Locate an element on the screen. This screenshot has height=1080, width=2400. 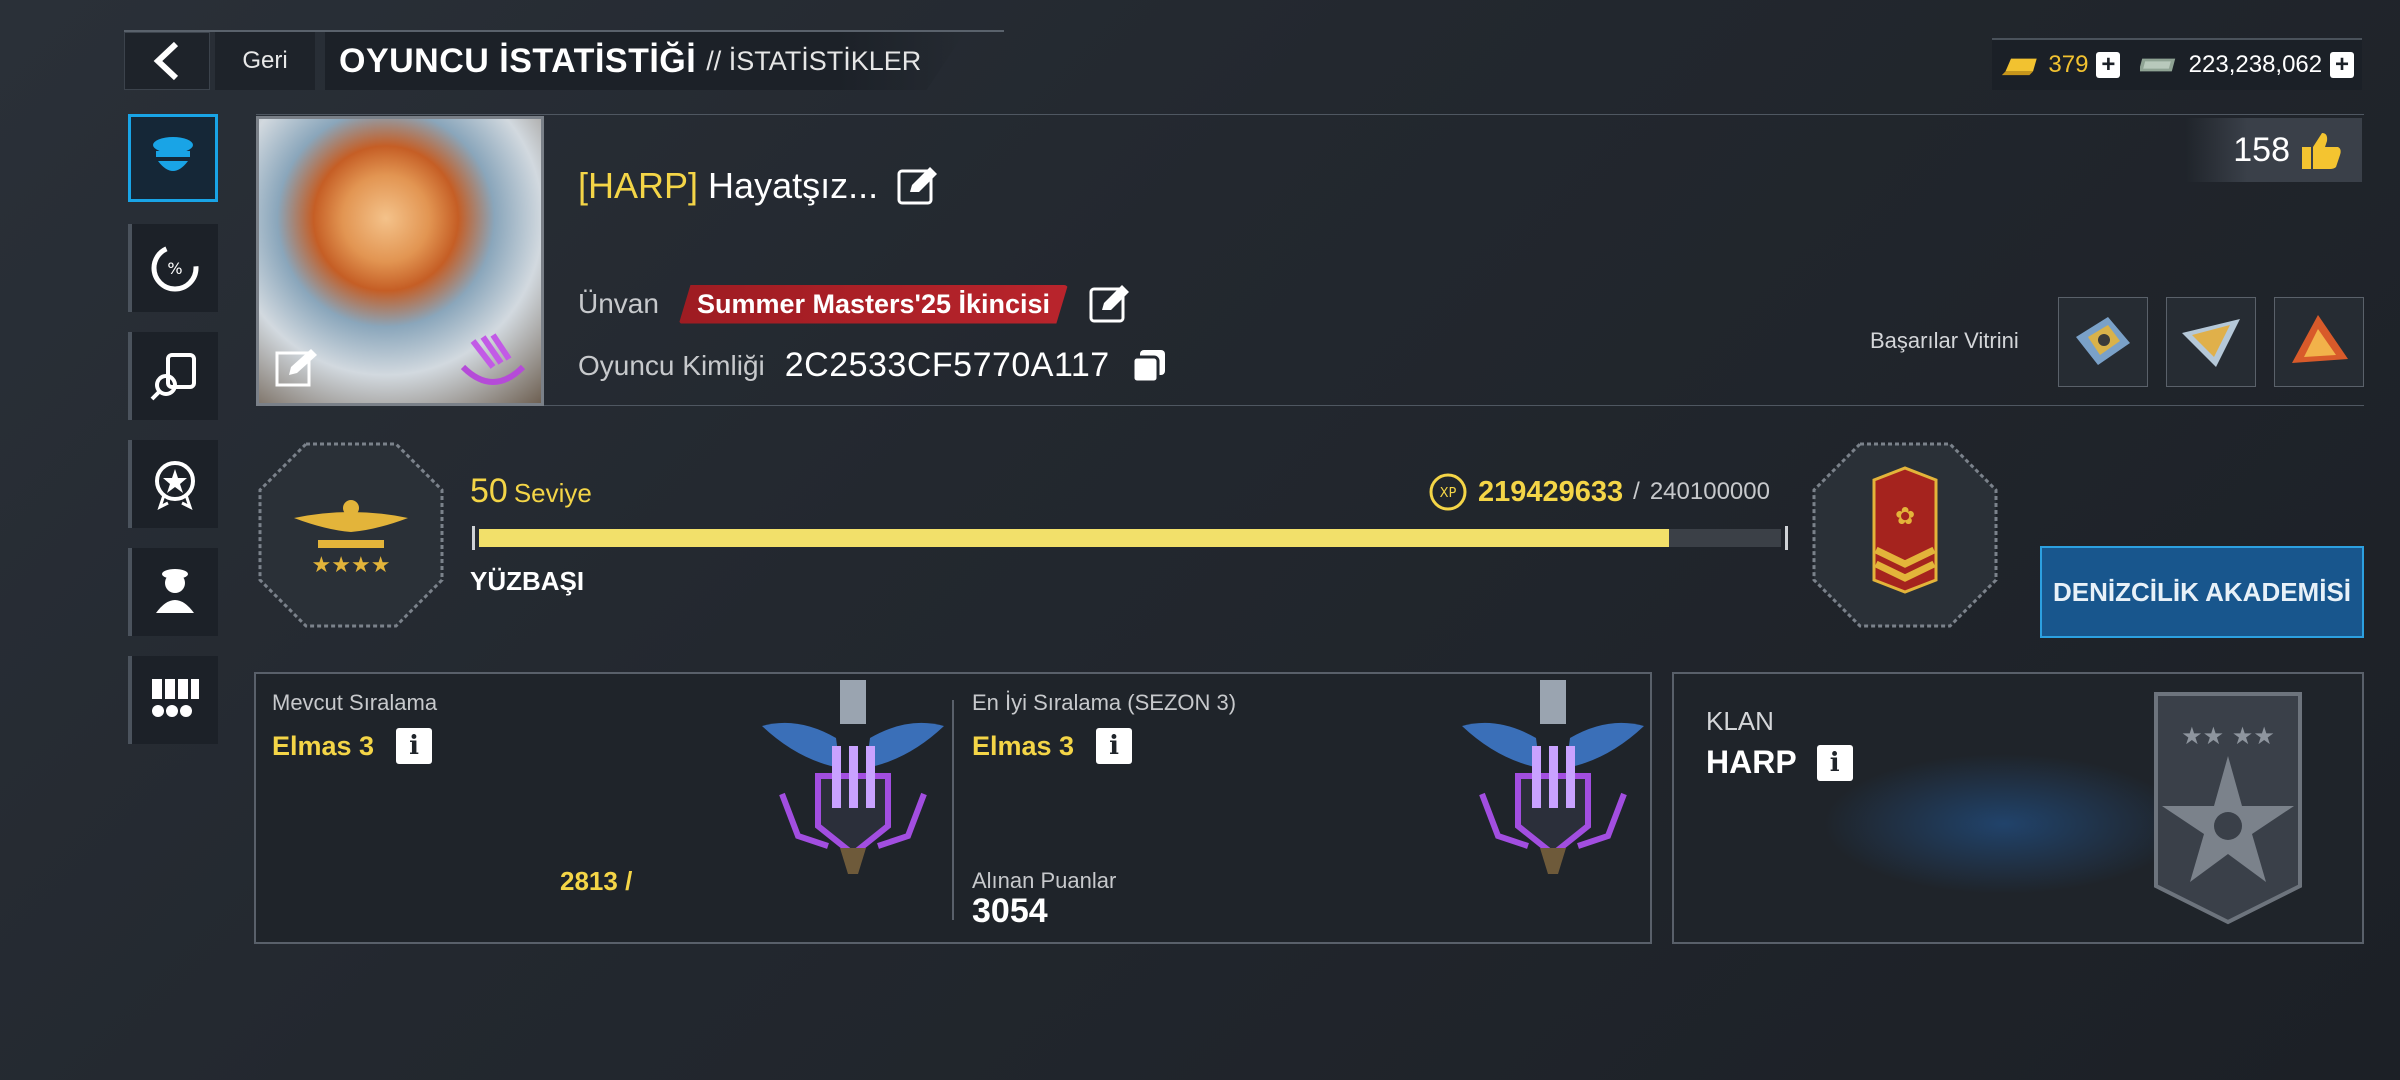
nav-profile is located at coordinates (173, 158).